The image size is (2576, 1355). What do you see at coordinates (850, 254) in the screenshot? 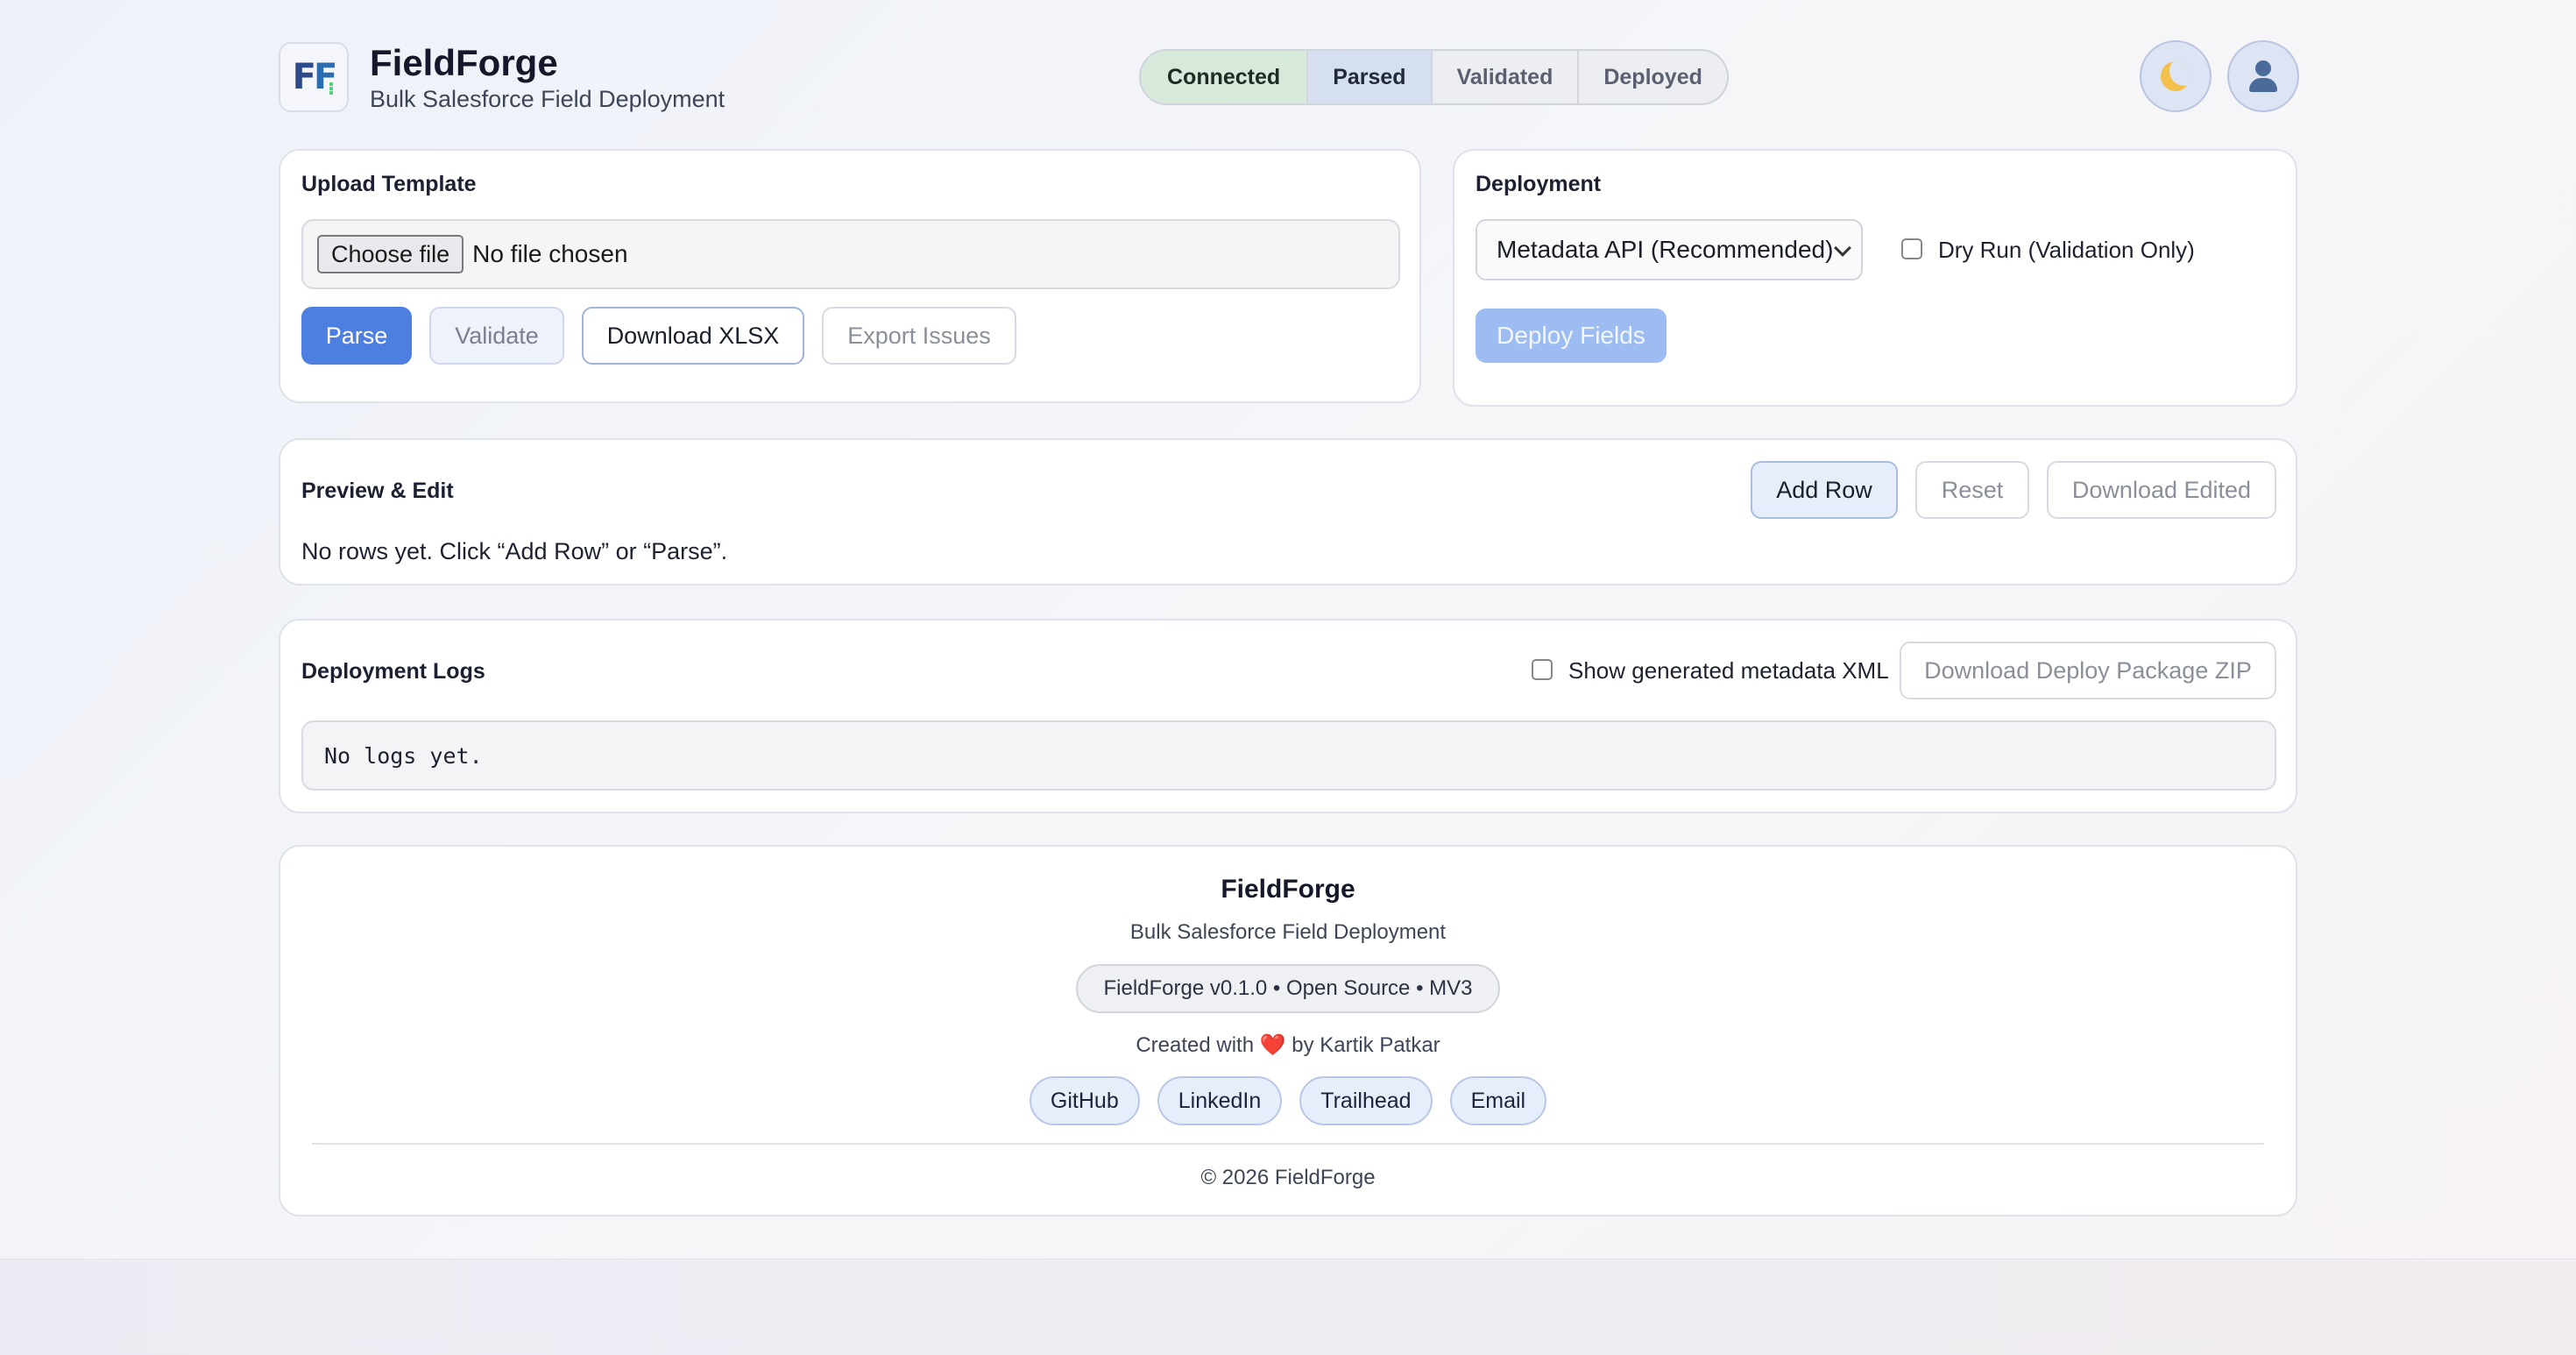
I see `file-input: Choose file No file chosen` at bounding box center [850, 254].